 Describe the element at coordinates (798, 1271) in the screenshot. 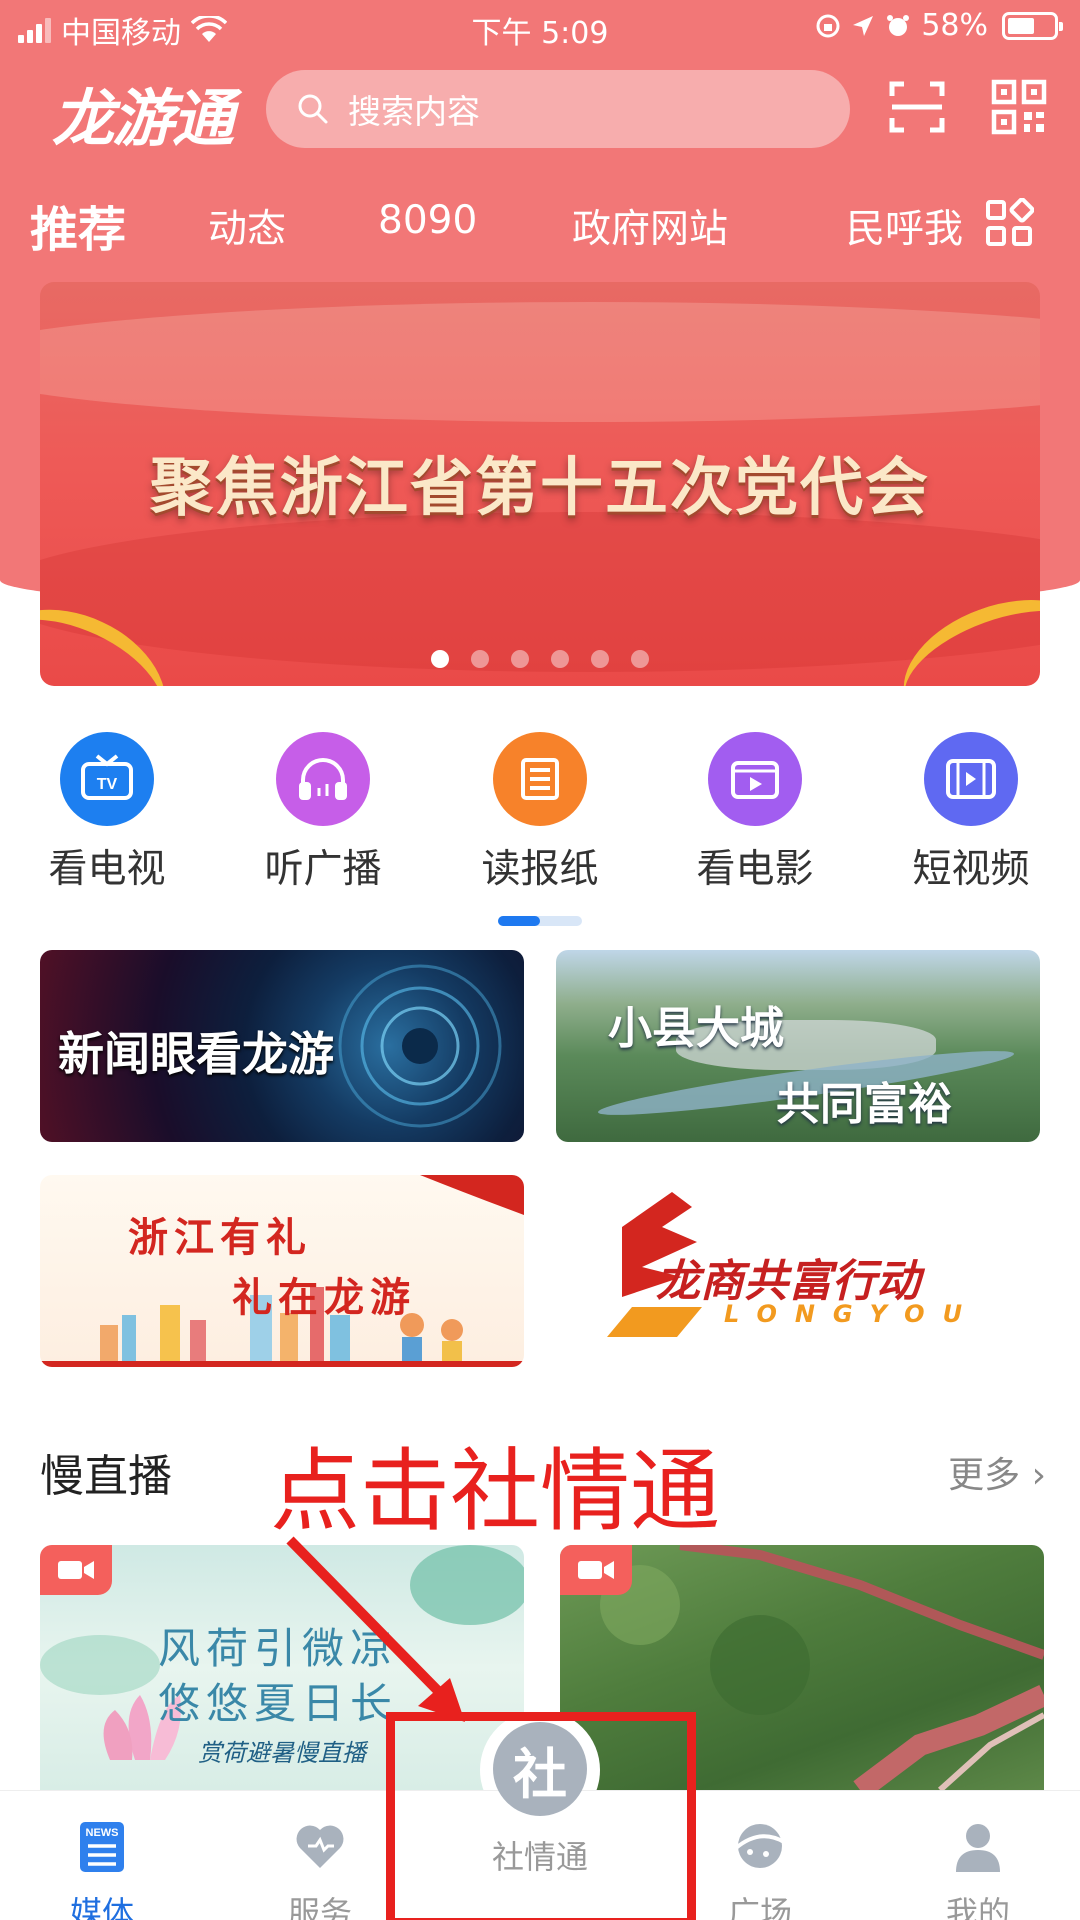

I see `feature-card-longshang: 龙商共富行动 LONGYOU` at that location.